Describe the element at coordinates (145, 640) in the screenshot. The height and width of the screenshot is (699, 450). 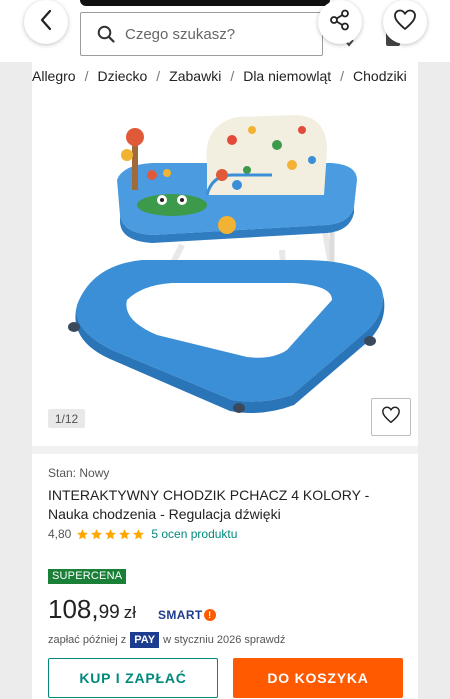
I see `pay-logo: PAY` at that location.